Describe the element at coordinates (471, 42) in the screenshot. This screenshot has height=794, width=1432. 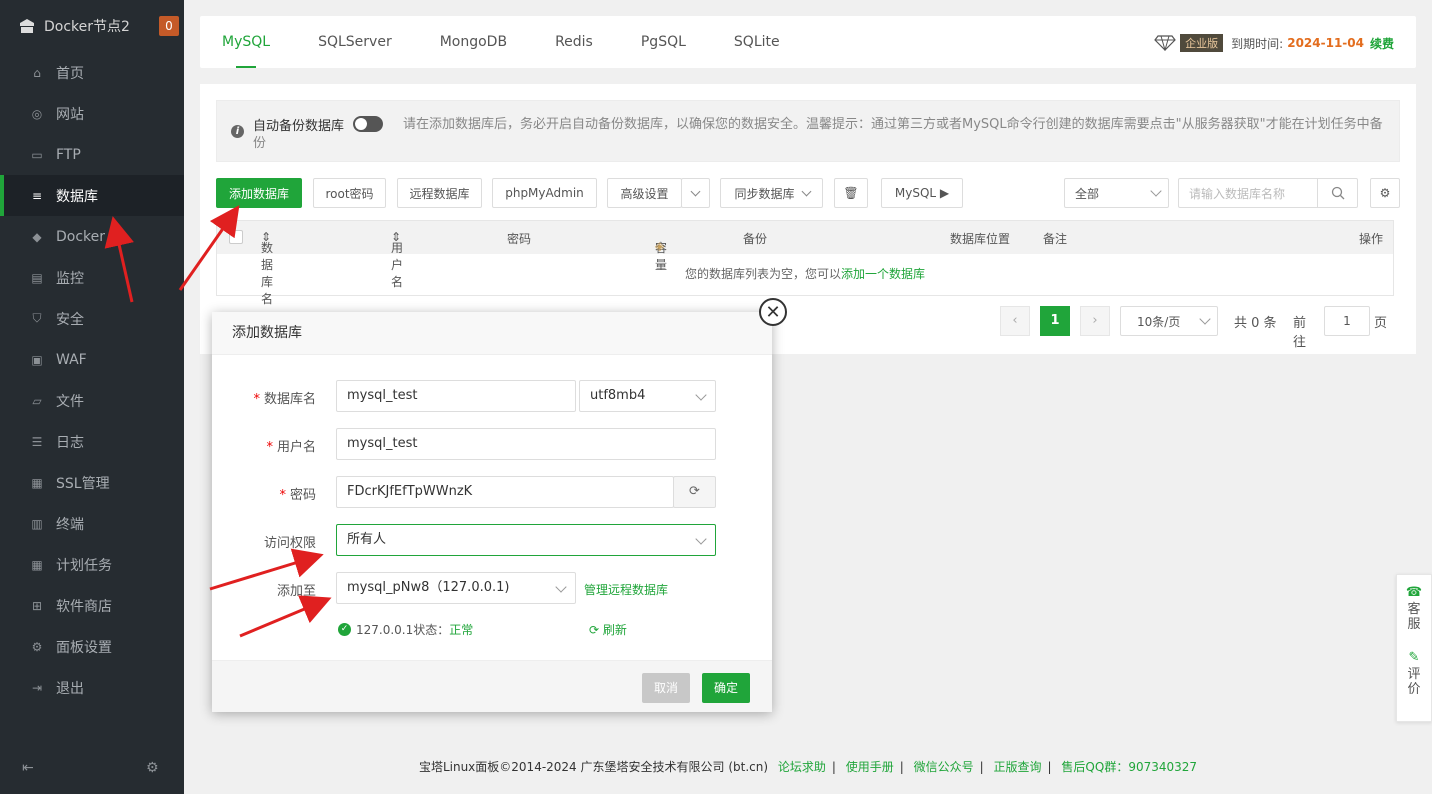
I see `tab-mongodb: MongoDB` at that location.